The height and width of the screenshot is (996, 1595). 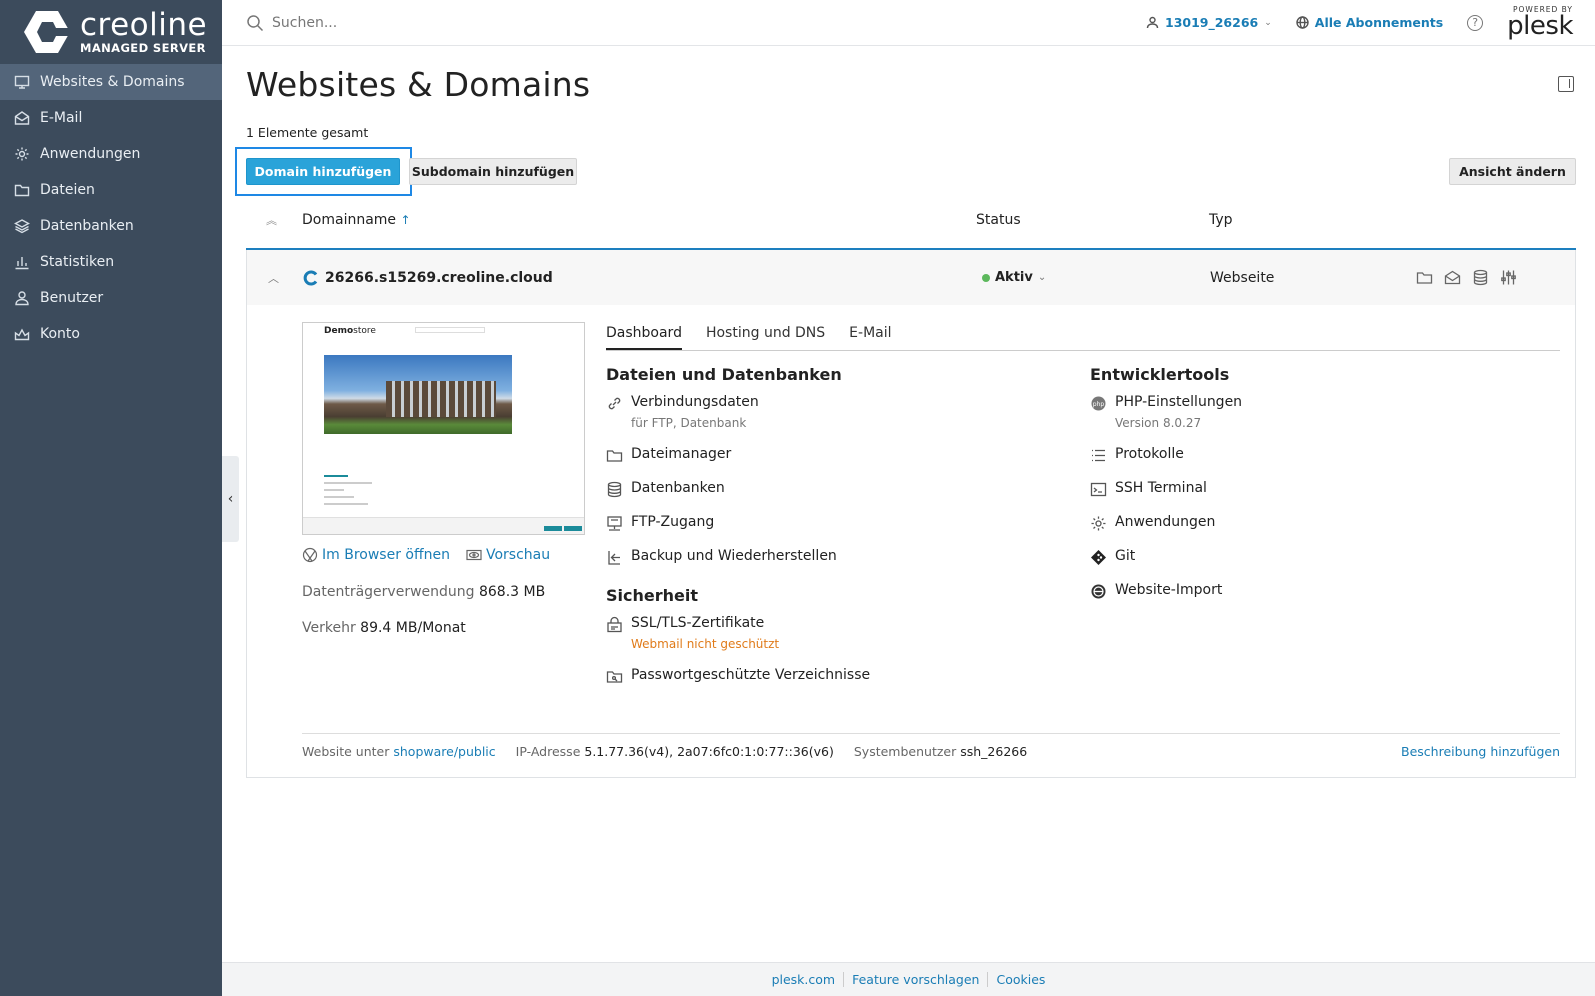 I want to click on footer-link-plesk: plesk.com, so click(x=804, y=979).